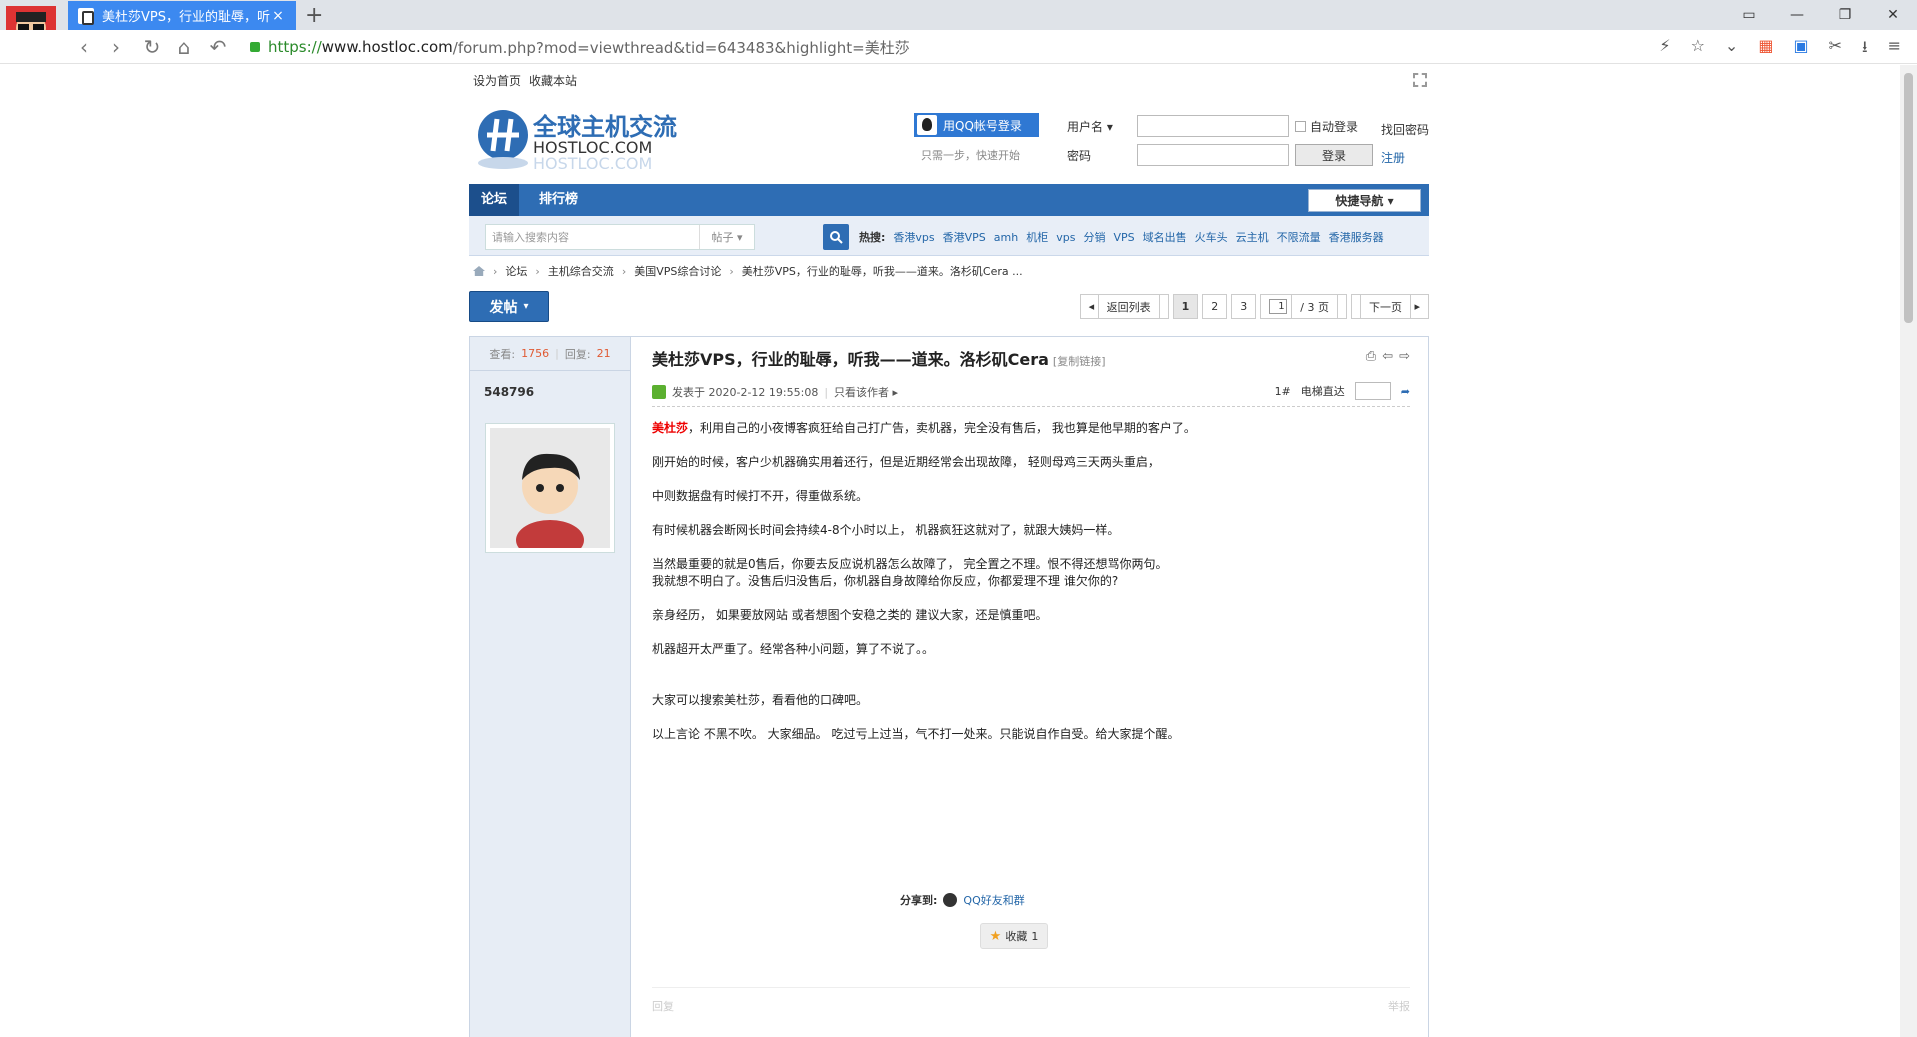 Image resolution: width=1917 pixels, height=1037 pixels. Describe the element at coordinates (314, 15) in the screenshot. I see `new-tab-button: +` at that location.